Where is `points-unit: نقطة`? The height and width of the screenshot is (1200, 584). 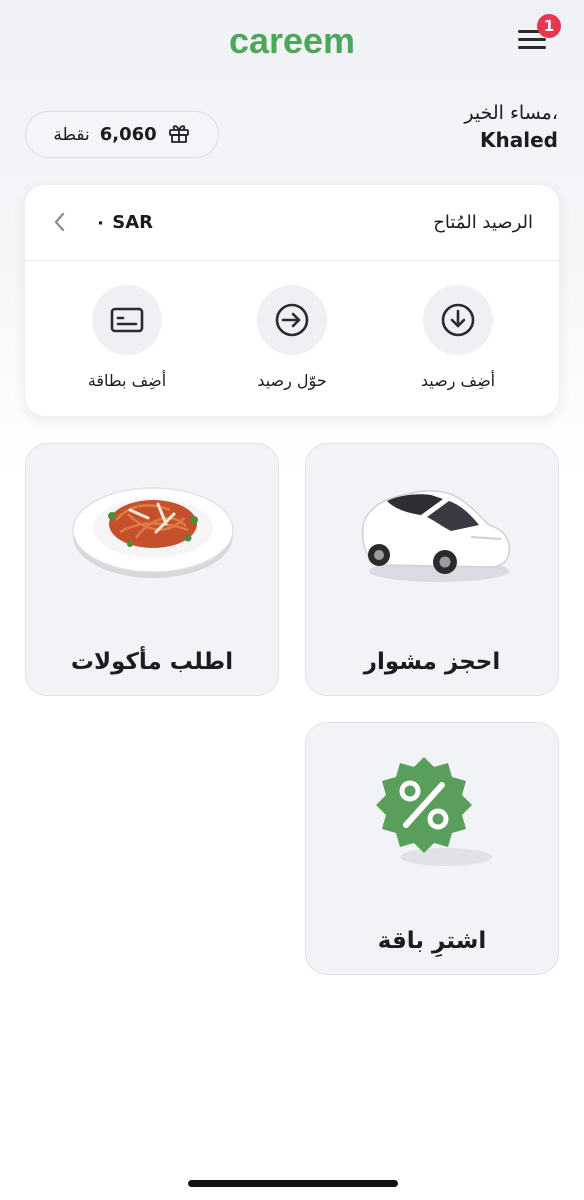
points-unit: نقطة is located at coordinates (71, 134).